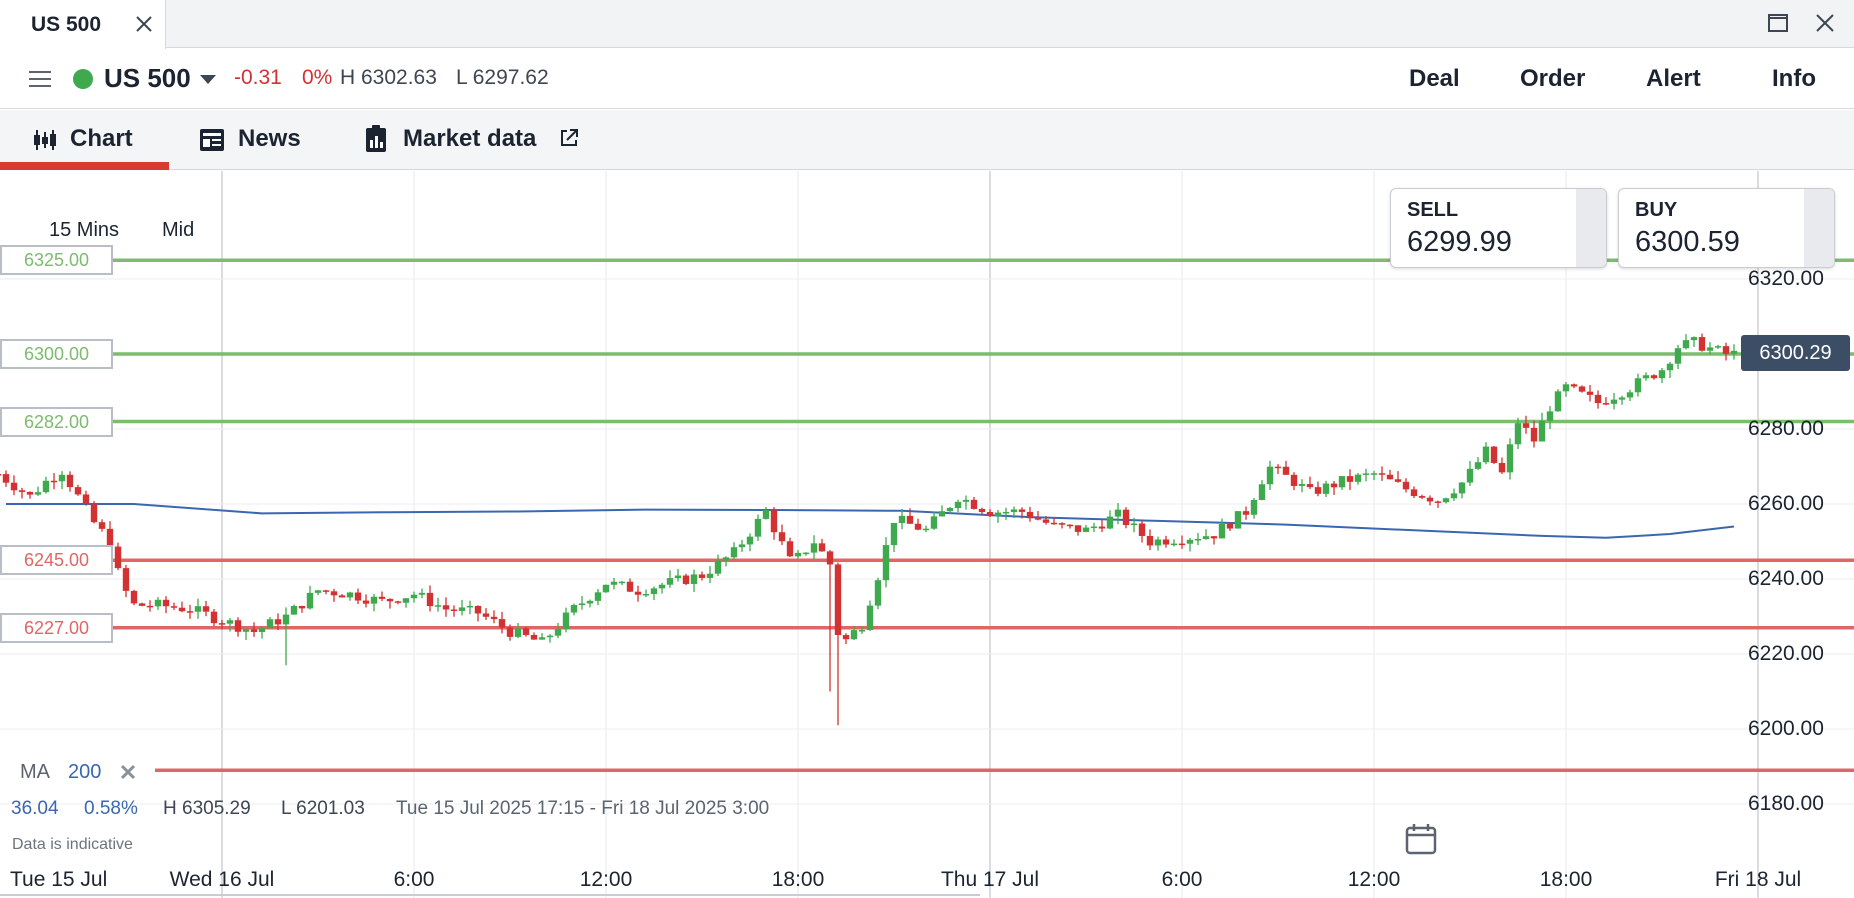 Image resolution: width=1854 pixels, height=898 pixels. I want to click on tab-news: News, so click(256, 140).